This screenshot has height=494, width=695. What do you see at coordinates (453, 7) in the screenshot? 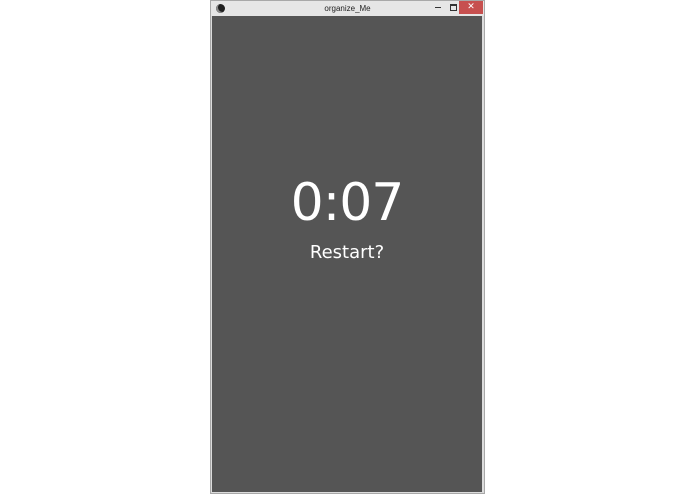
I see `maximize-icon` at bounding box center [453, 7].